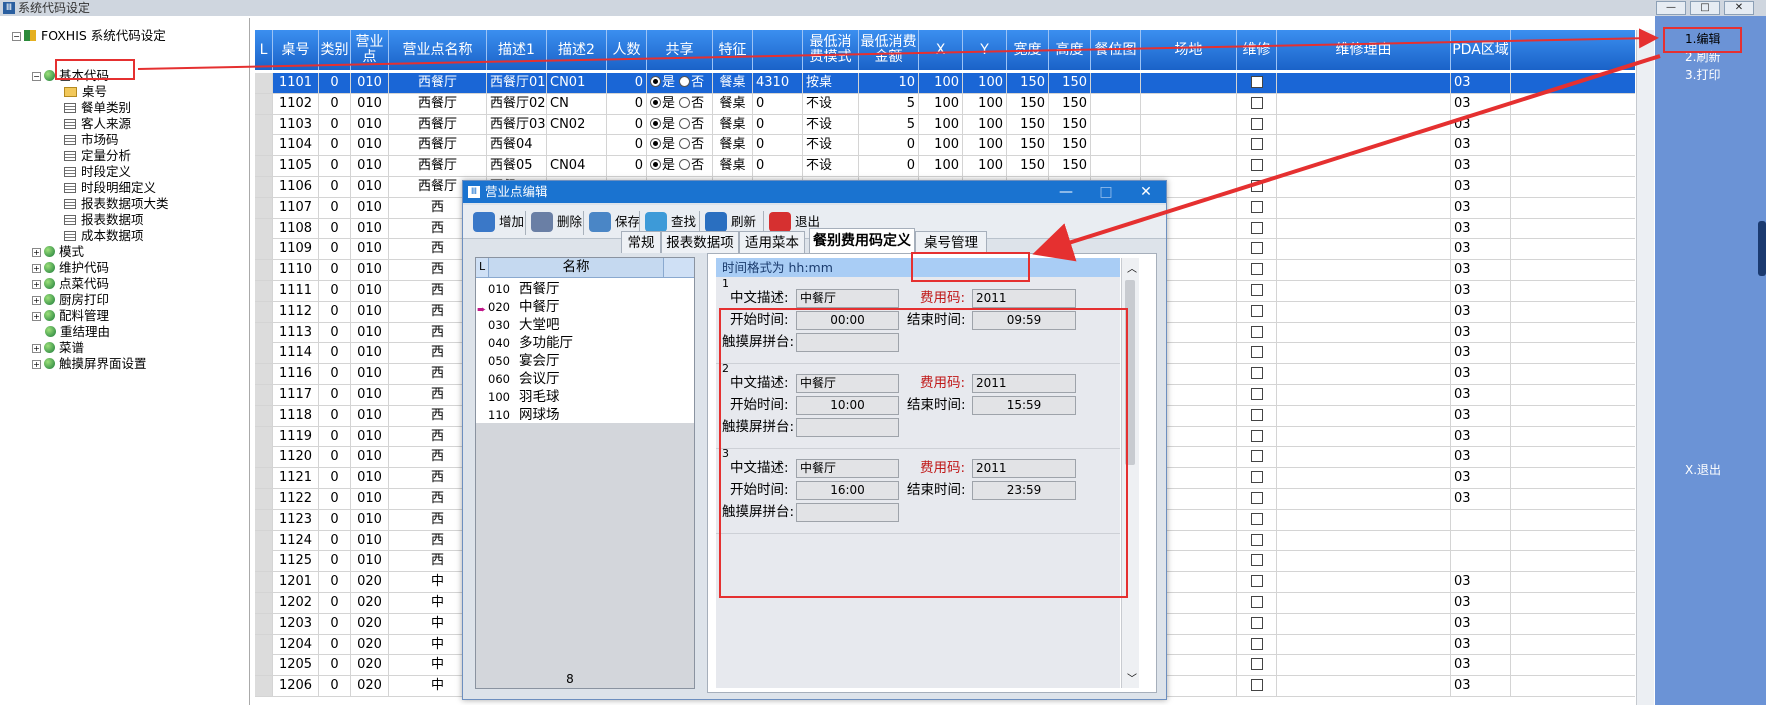 This screenshot has width=1766, height=705. Describe the element at coordinates (296, 332) in the screenshot. I see `cell-no: 1113` at that location.